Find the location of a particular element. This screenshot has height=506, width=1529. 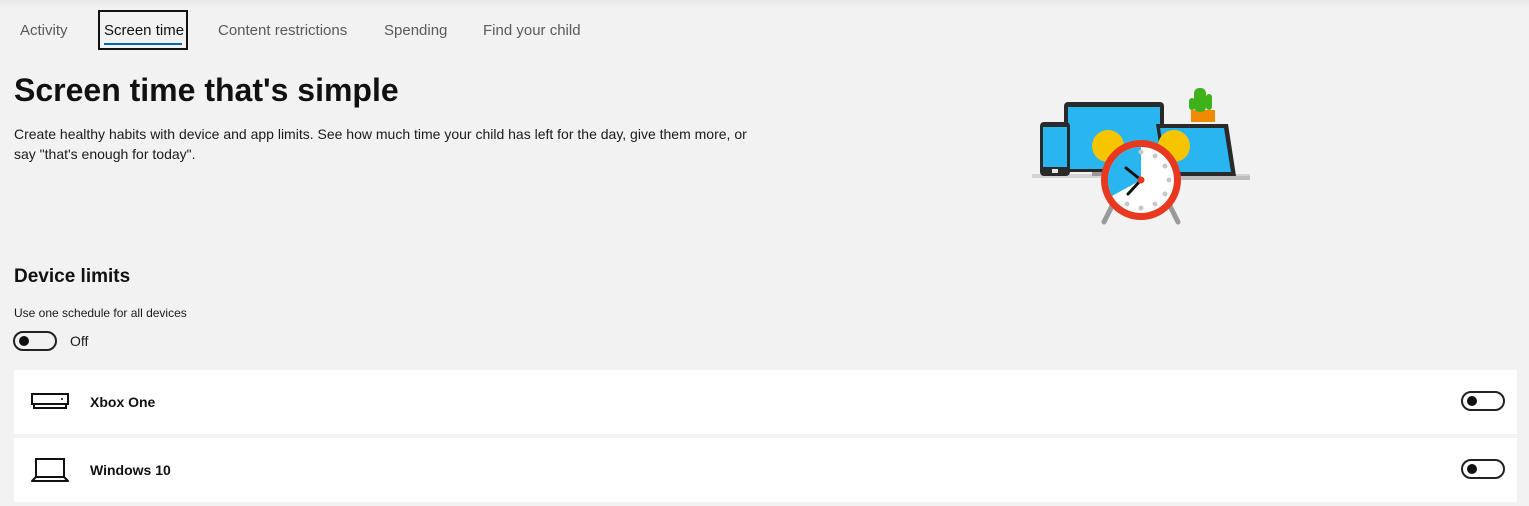

xbox-console-icon is located at coordinates (50, 401).